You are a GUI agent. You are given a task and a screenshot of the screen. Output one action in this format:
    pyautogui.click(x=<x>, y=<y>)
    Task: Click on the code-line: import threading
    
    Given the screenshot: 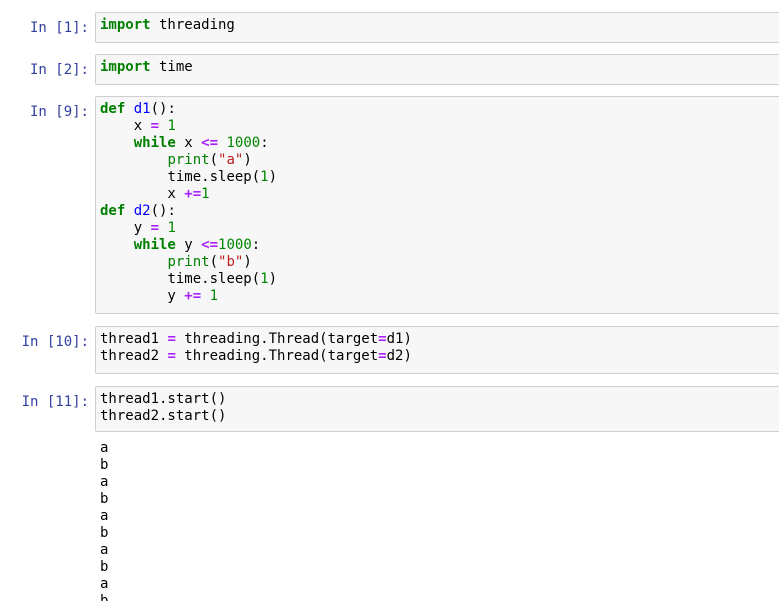 What is the action you would take?
    pyautogui.click(x=167, y=25)
    